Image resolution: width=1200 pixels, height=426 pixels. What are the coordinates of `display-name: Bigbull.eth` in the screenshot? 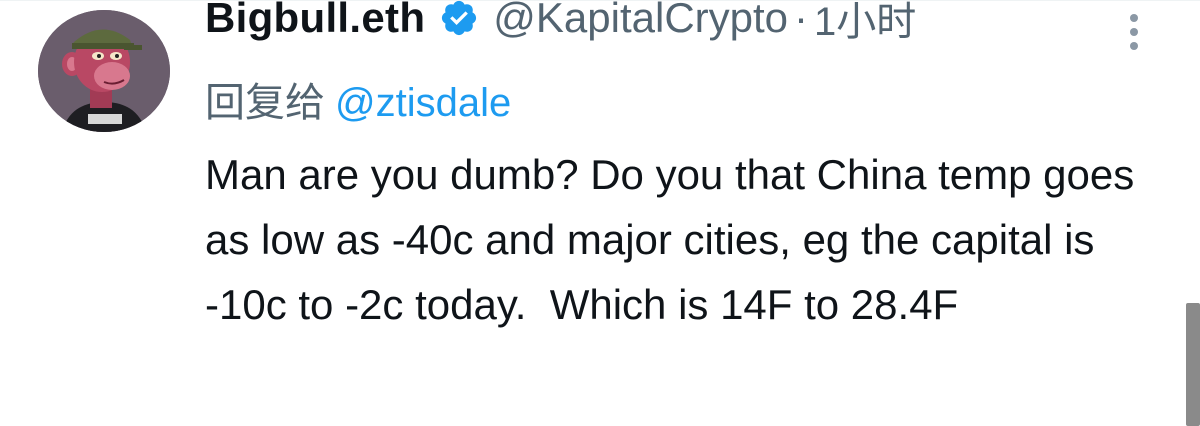 It's located at (315, 21).